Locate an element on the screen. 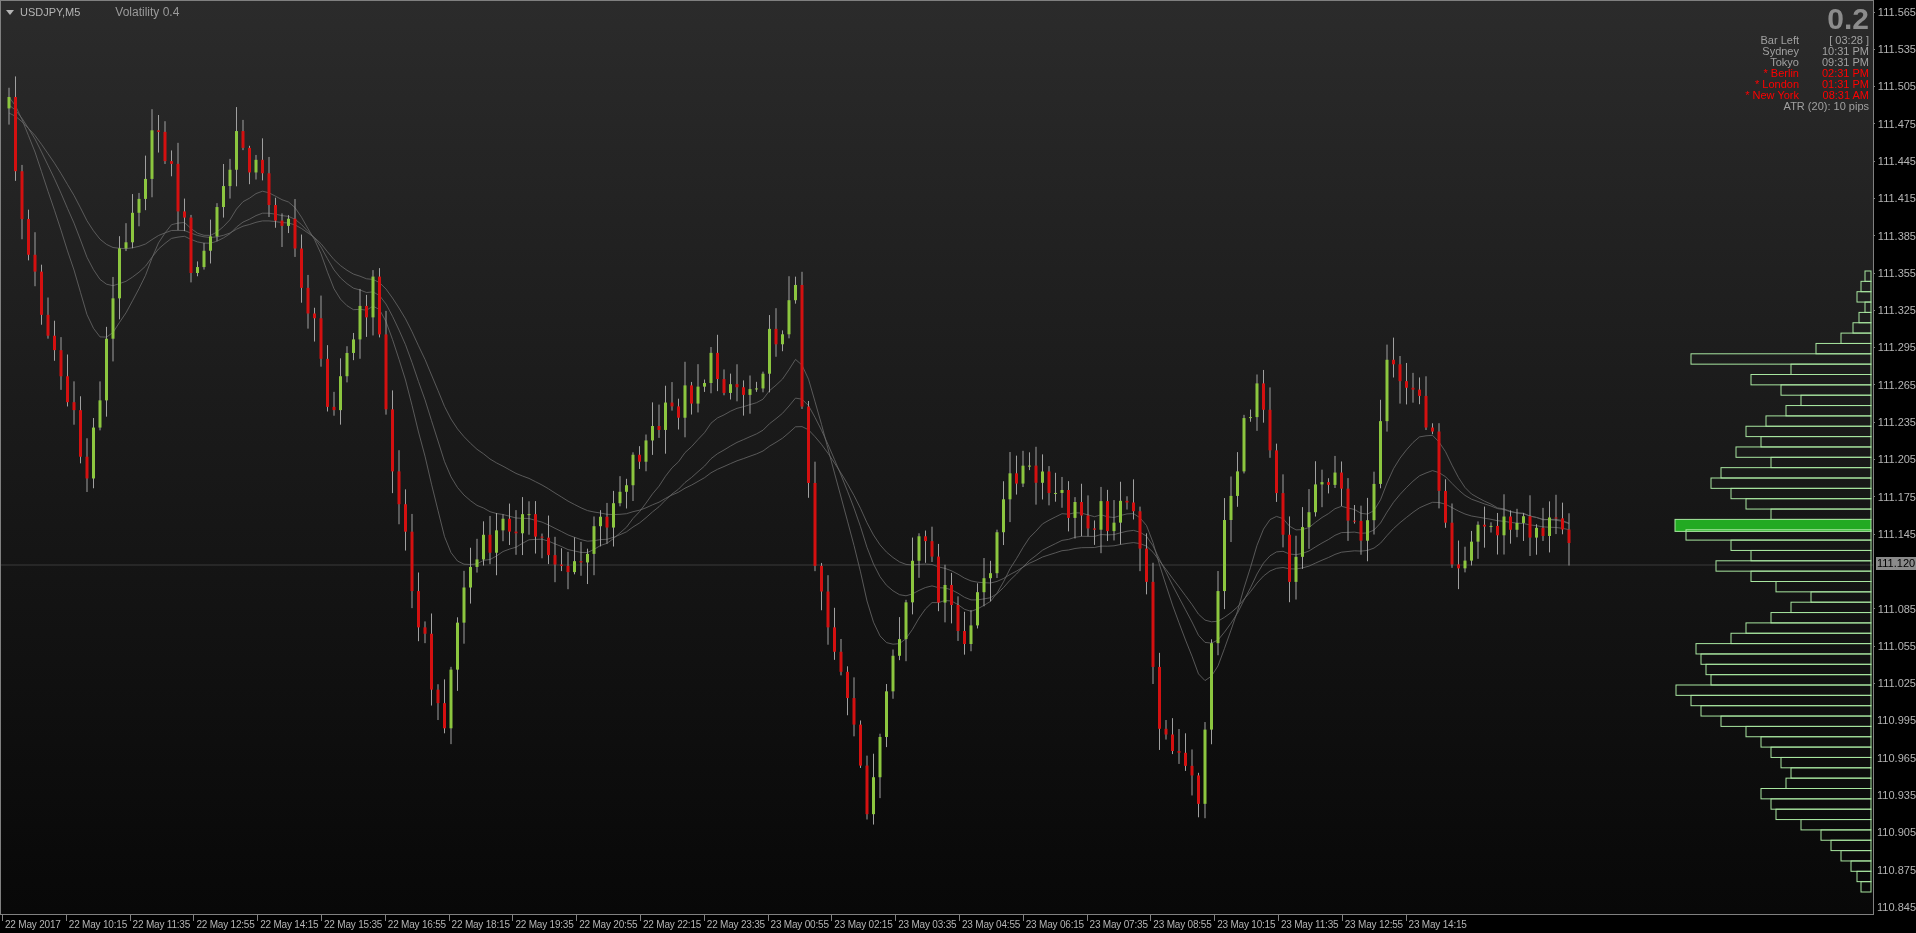  price-label: 111.535 is located at coordinates (1896, 50).